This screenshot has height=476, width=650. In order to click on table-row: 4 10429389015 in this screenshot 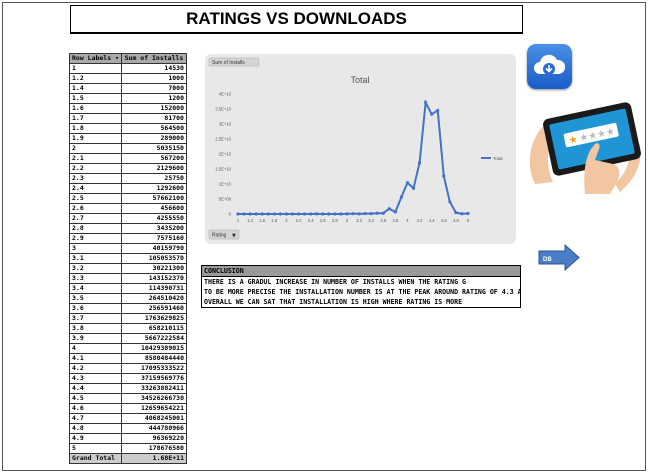, I will do `click(128, 348)`.